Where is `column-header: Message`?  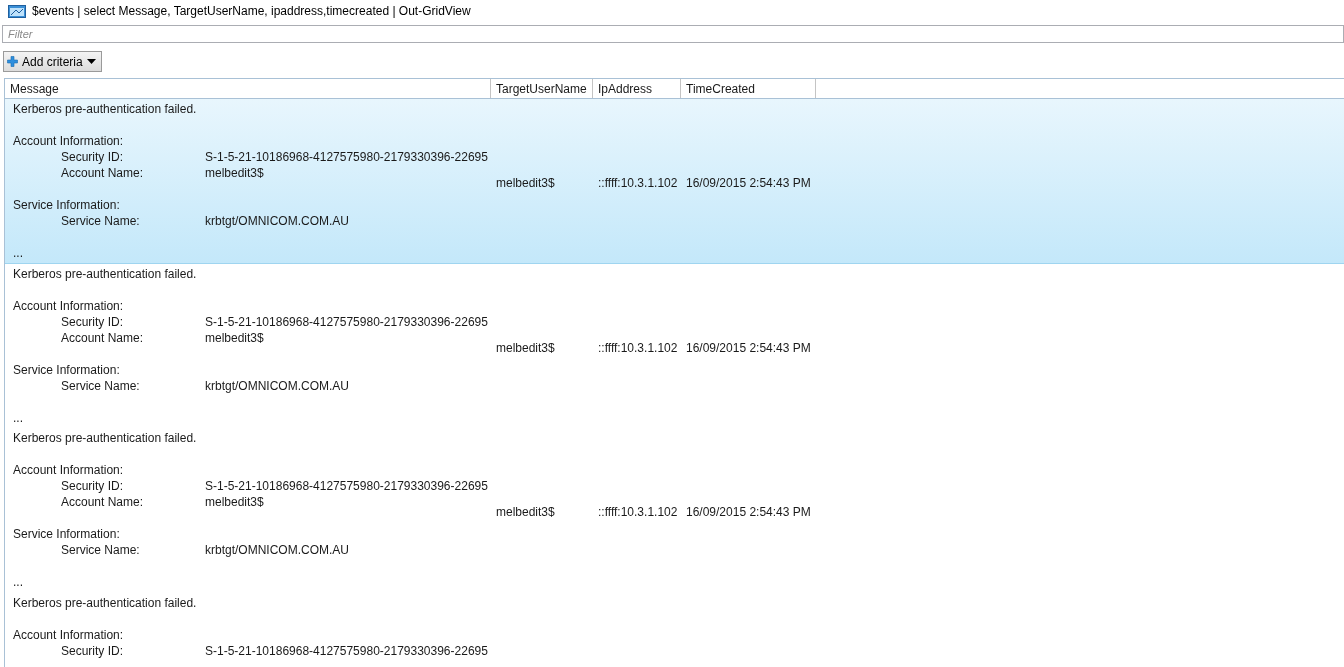
column-header: Message is located at coordinates (248, 88).